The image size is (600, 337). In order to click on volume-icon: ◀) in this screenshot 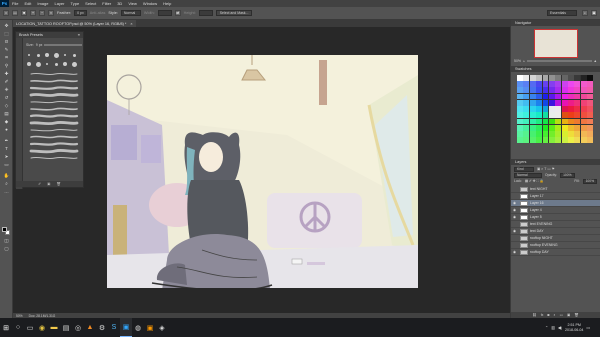, I will do `click(560, 327)`.